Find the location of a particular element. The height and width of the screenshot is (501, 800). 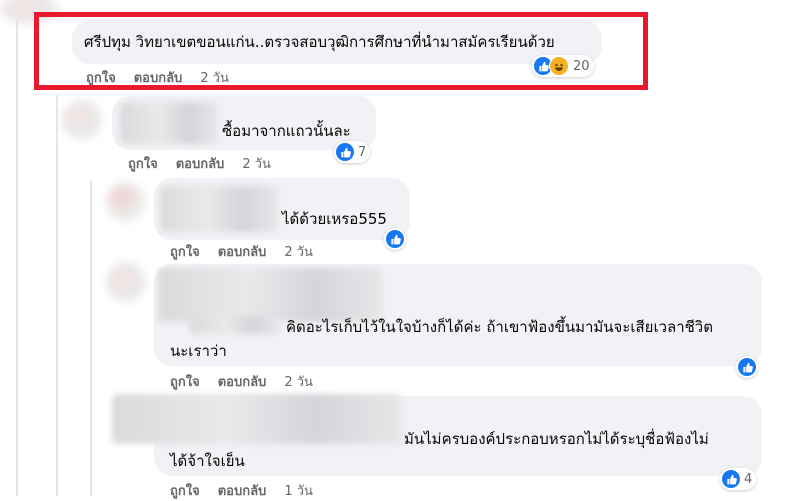

reaction-summary: 4 is located at coordinates (738, 479).